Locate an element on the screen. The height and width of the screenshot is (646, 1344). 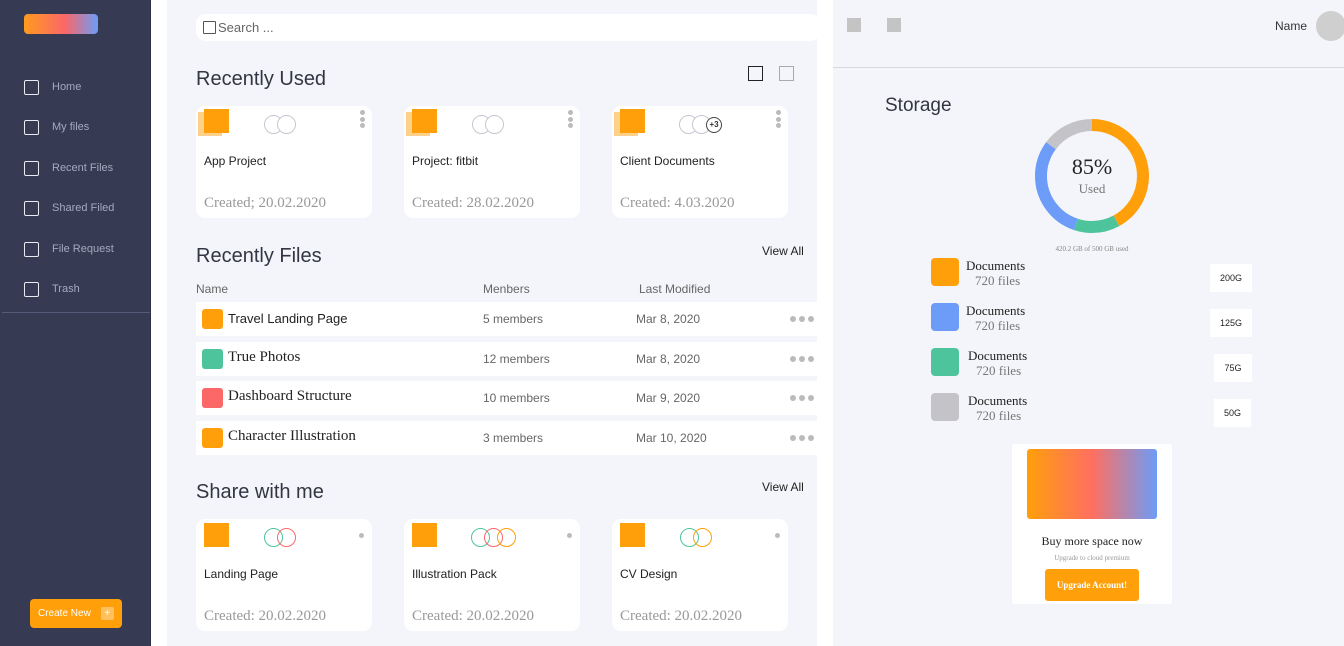
storage-category-size: 200G is located at coordinates (1231, 278).